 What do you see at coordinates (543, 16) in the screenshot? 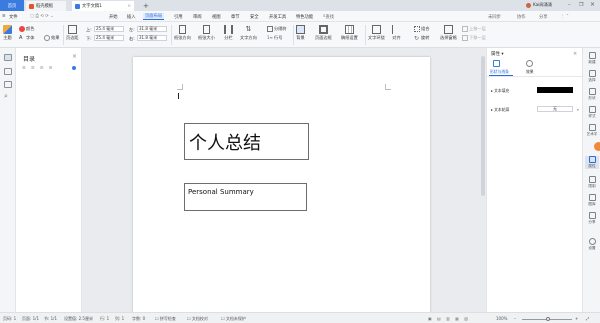
I see `share-button: 分享` at bounding box center [543, 16].